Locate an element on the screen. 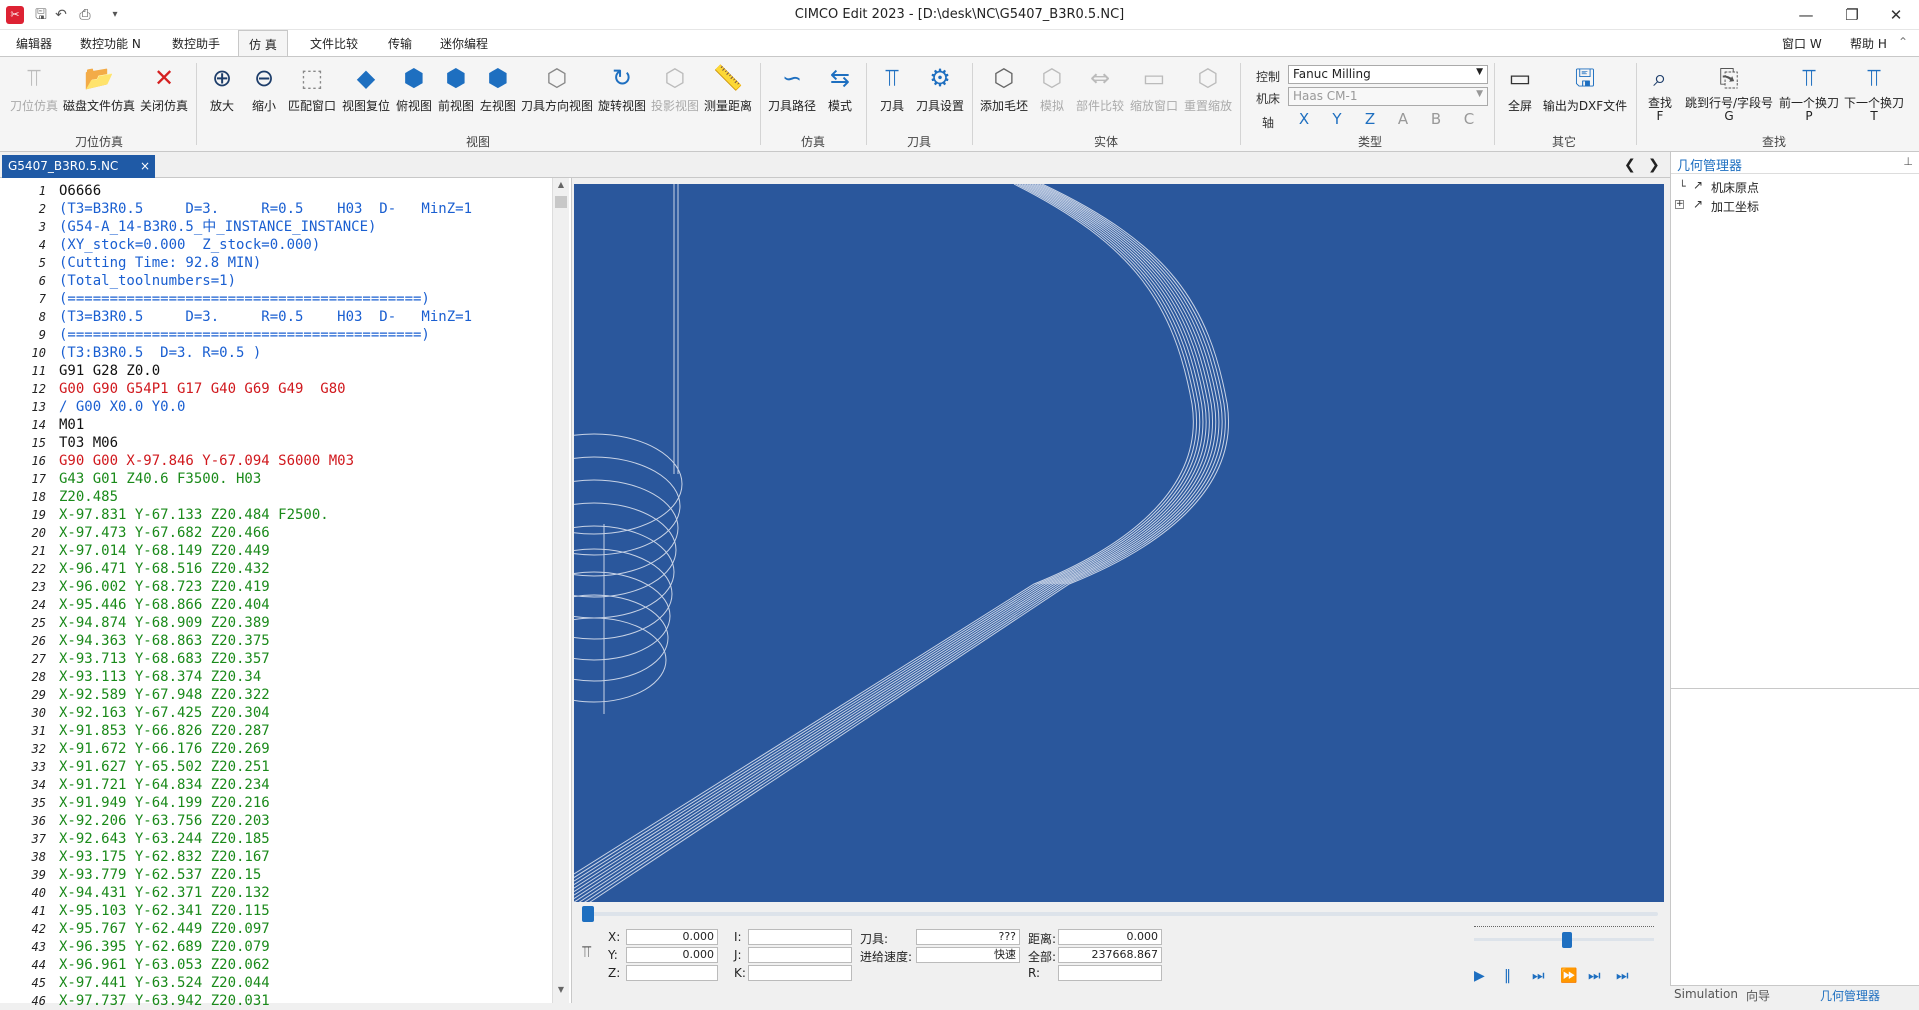 The height and width of the screenshot is (1010, 1919). menu-editor: 编辑器 is located at coordinates (34, 43).